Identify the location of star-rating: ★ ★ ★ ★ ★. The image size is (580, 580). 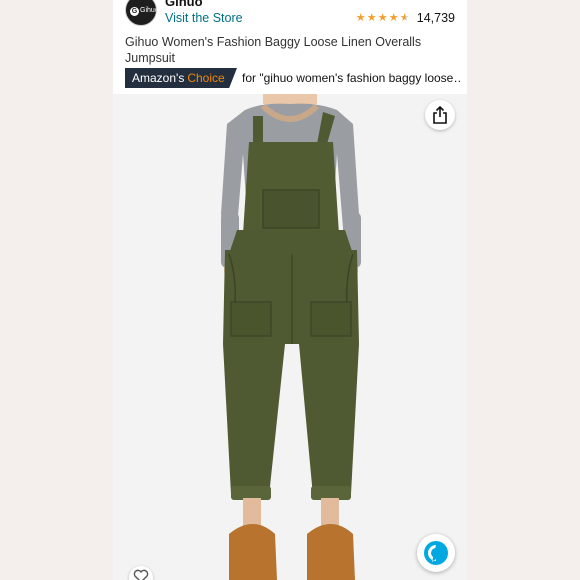
(383, 17).